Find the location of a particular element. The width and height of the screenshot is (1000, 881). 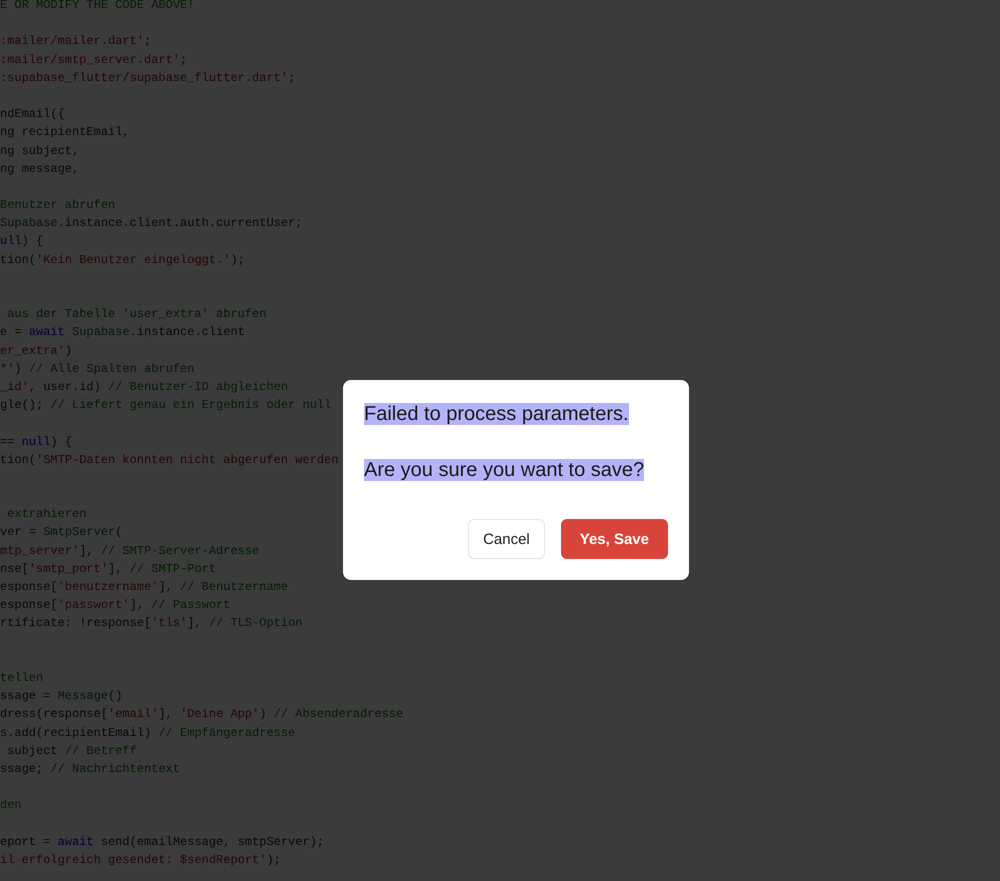

code-line: den is located at coordinates (11, 805).